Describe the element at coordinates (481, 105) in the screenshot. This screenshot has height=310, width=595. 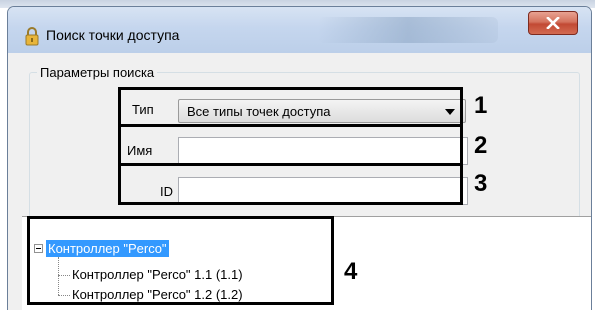
I see `callout-1: 1` at that location.